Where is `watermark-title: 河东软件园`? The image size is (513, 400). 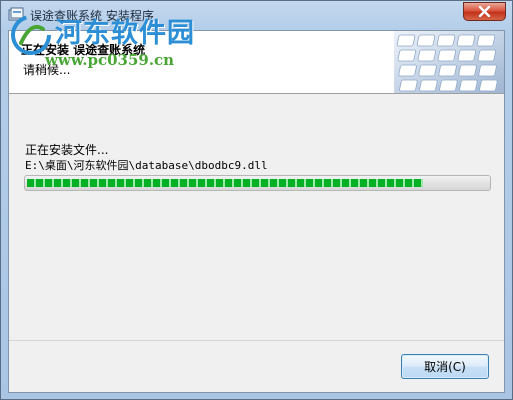 watermark-title: 河东软件园 is located at coordinates (125, 33).